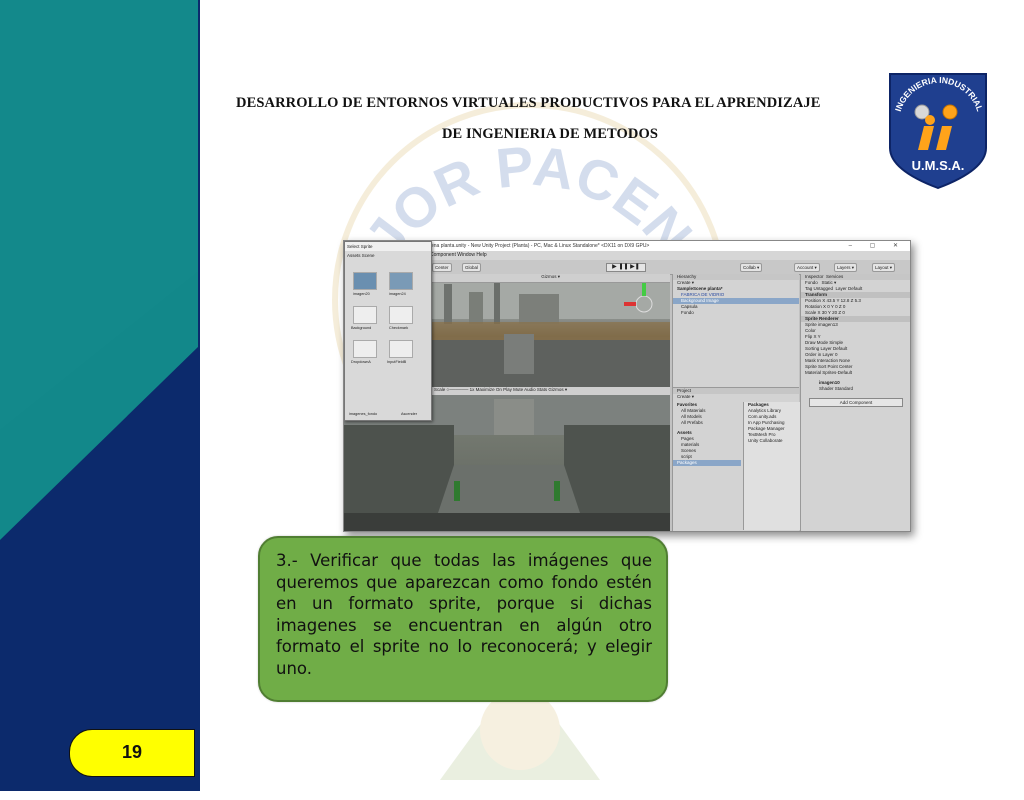 This screenshot has height=800, width=1024. Describe the element at coordinates (397, 294) in the screenshot. I see `sprite-label: imagen24` at that location.